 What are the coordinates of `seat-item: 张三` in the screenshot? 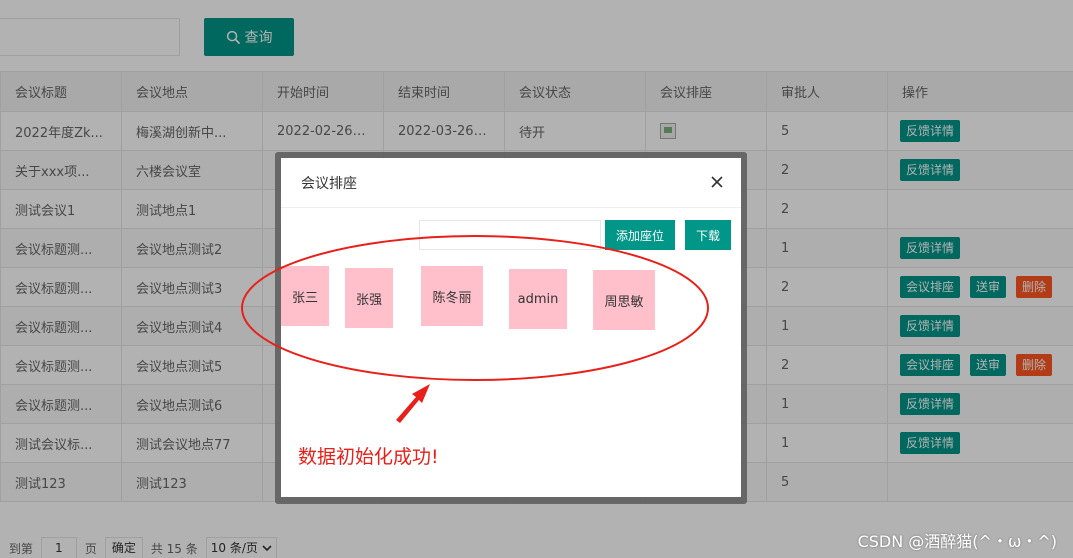 It's located at (305, 296).